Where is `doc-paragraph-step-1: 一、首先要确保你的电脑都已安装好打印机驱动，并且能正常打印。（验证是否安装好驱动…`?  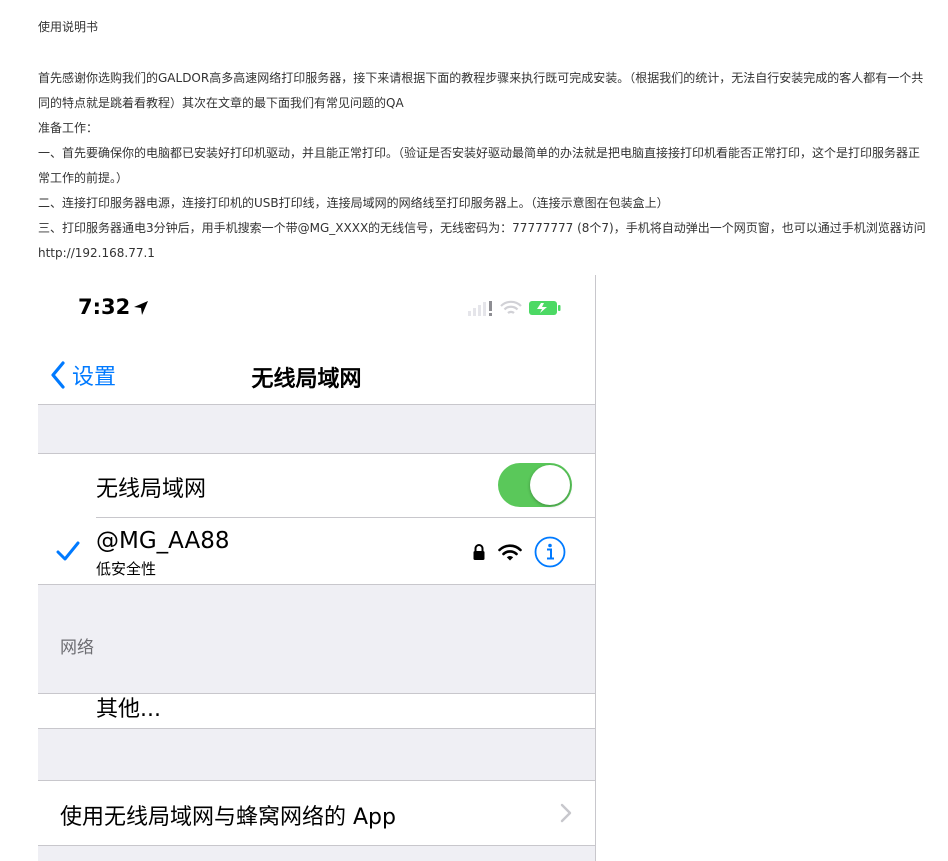 doc-paragraph-step-1: 一、首先要确保你的电脑都已安装好打印机驱动，并且能正常打印。（验证是否安装好驱动… is located at coordinates (479, 165).